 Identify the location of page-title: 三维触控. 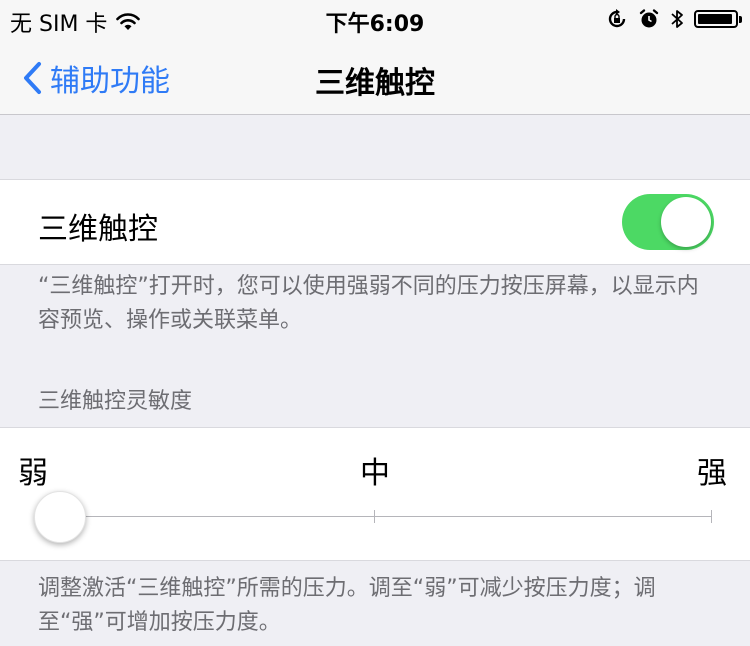
(375, 83).